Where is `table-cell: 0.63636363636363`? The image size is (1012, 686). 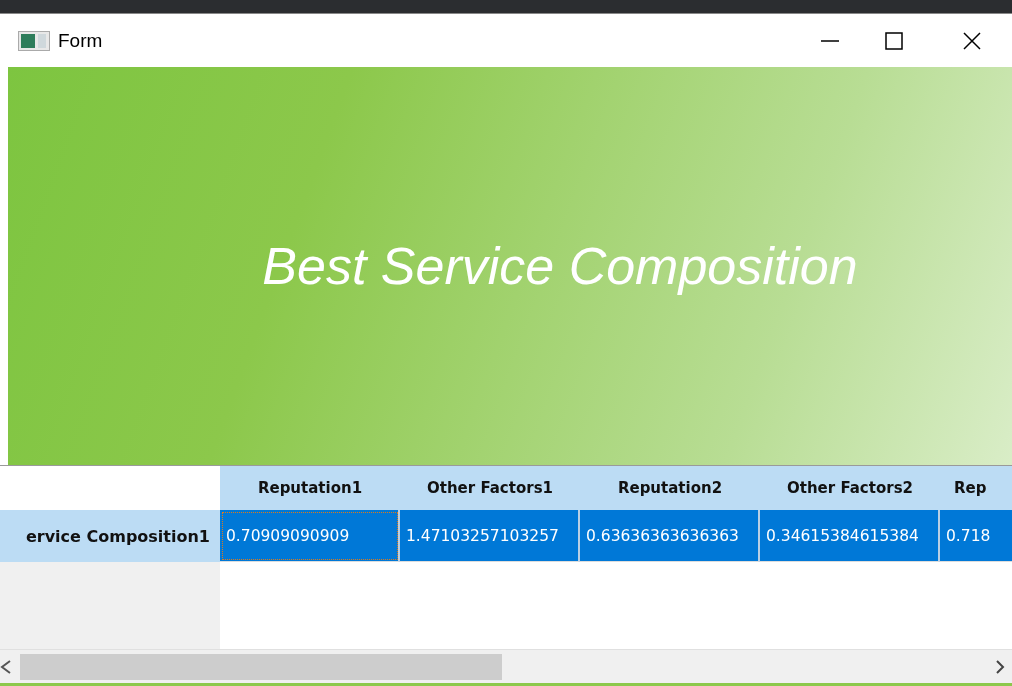
table-cell: 0.63636363636363 is located at coordinates (670, 536).